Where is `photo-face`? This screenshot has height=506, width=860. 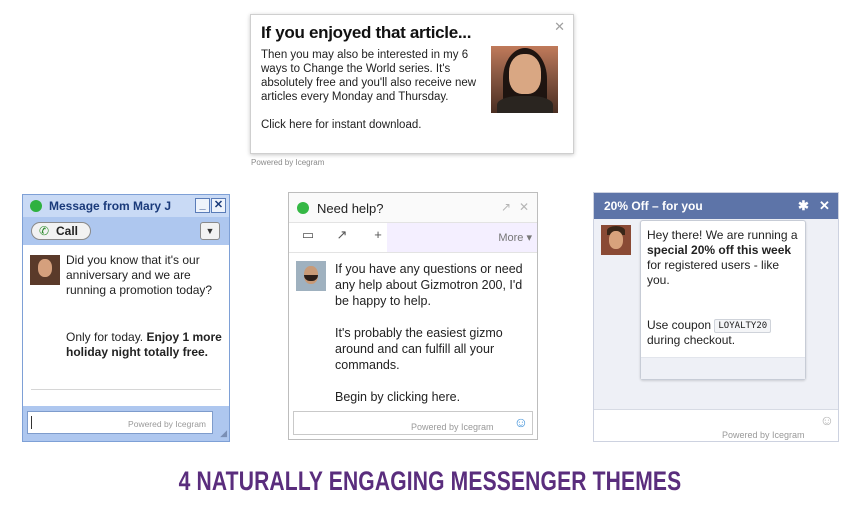
photo-face is located at coordinates (525, 74).